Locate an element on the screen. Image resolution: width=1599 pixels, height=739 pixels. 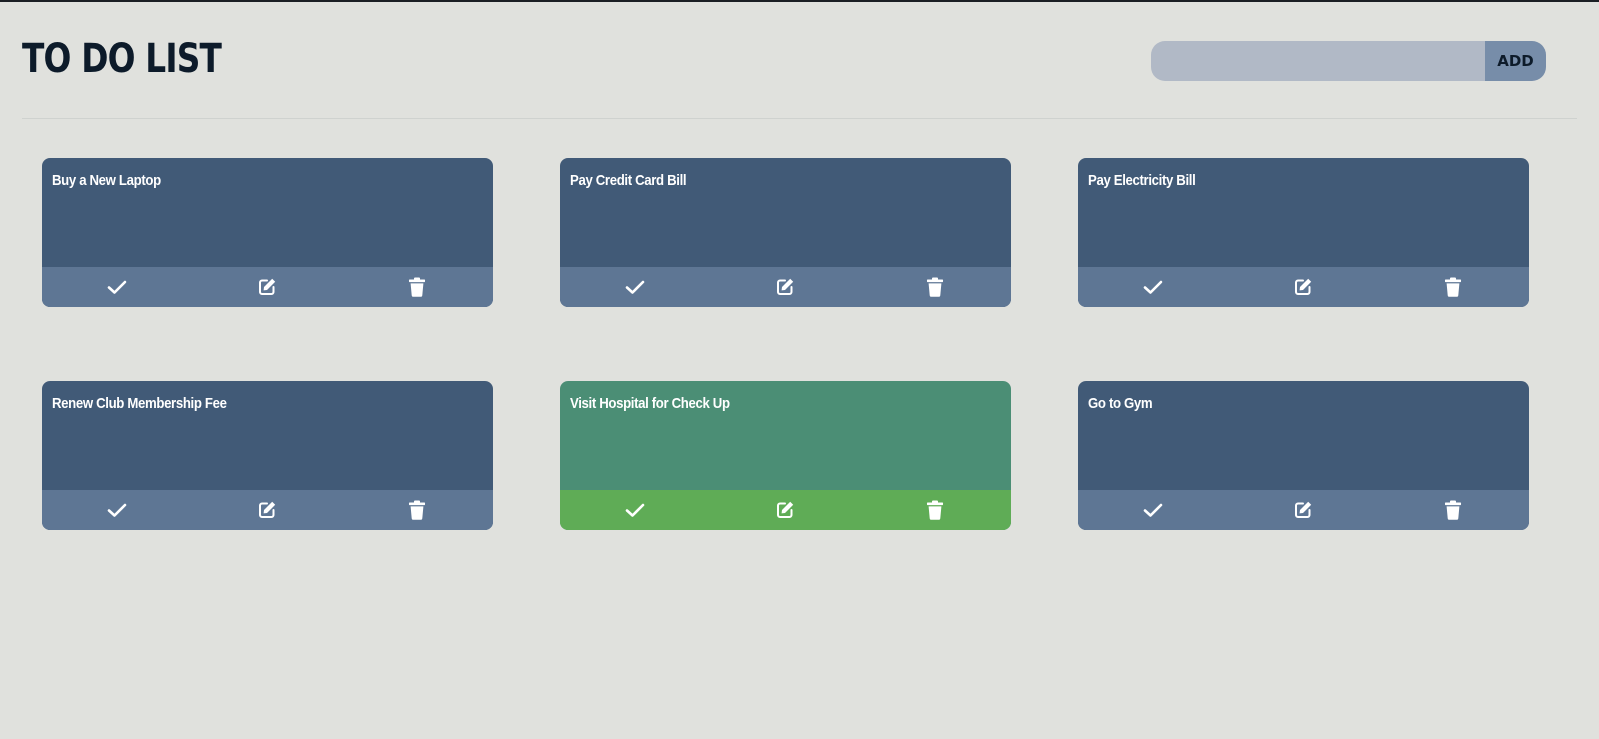
task-input is located at coordinates (1318, 61).